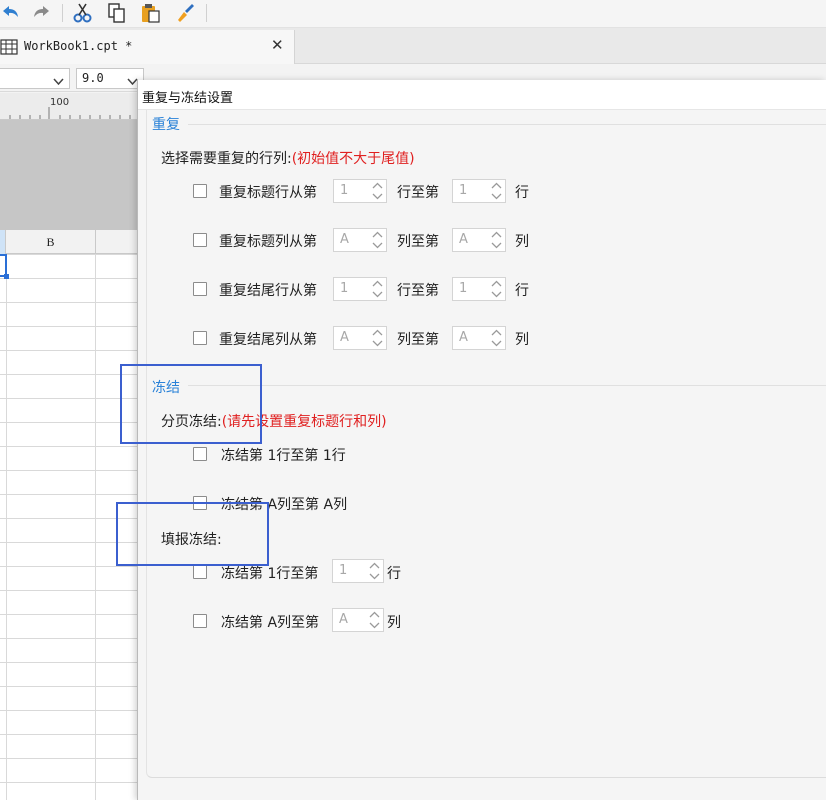 The image size is (826, 800). What do you see at coordinates (192, 534) in the screenshot?
I see `annotation-box-fill-freeze` at bounding box center [192, 534].